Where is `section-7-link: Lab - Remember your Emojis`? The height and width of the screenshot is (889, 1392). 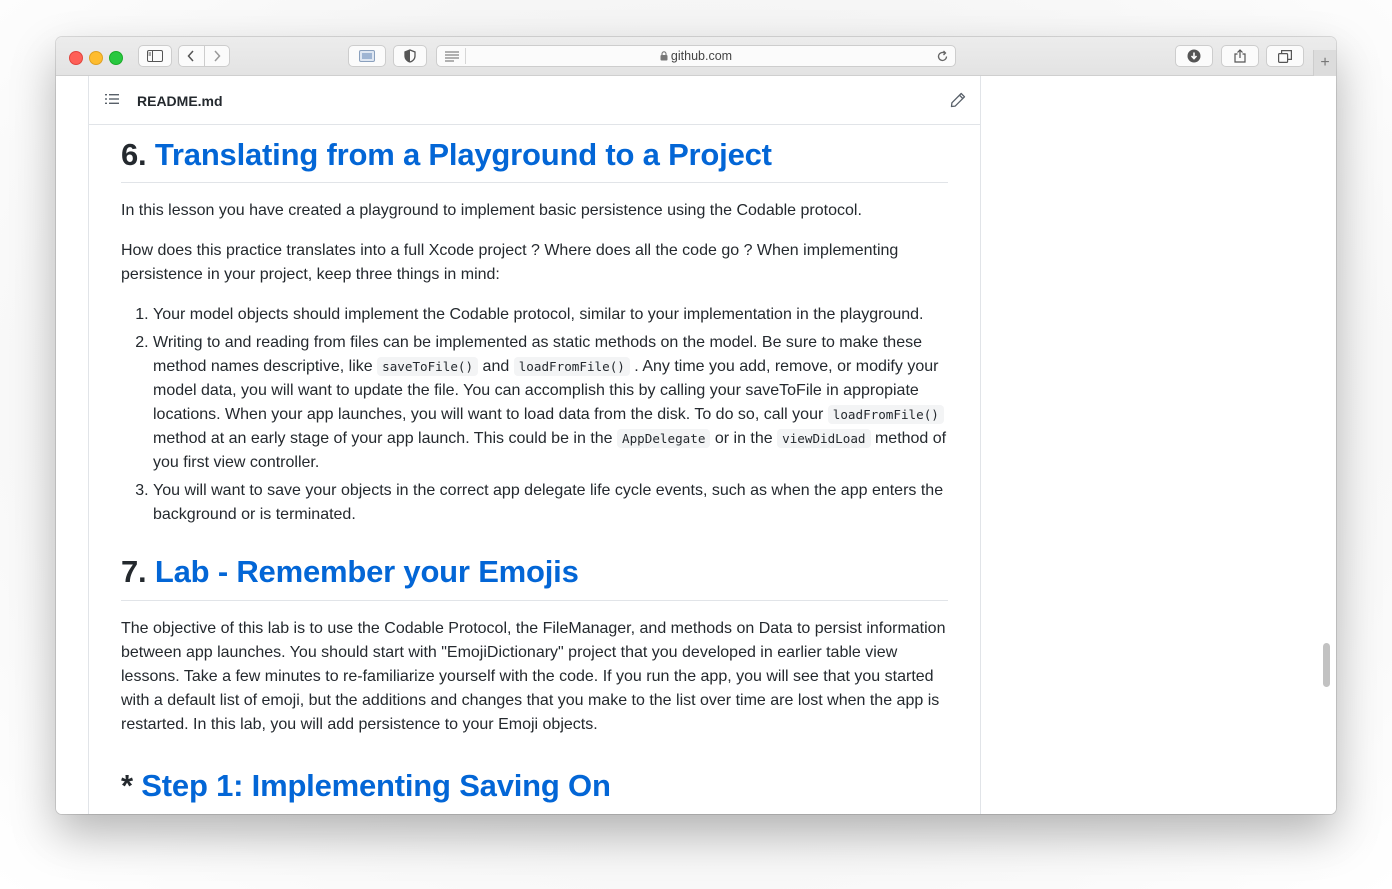 section-7-link: Lab - Remember your Emojis is located at coordinates (367, 571).